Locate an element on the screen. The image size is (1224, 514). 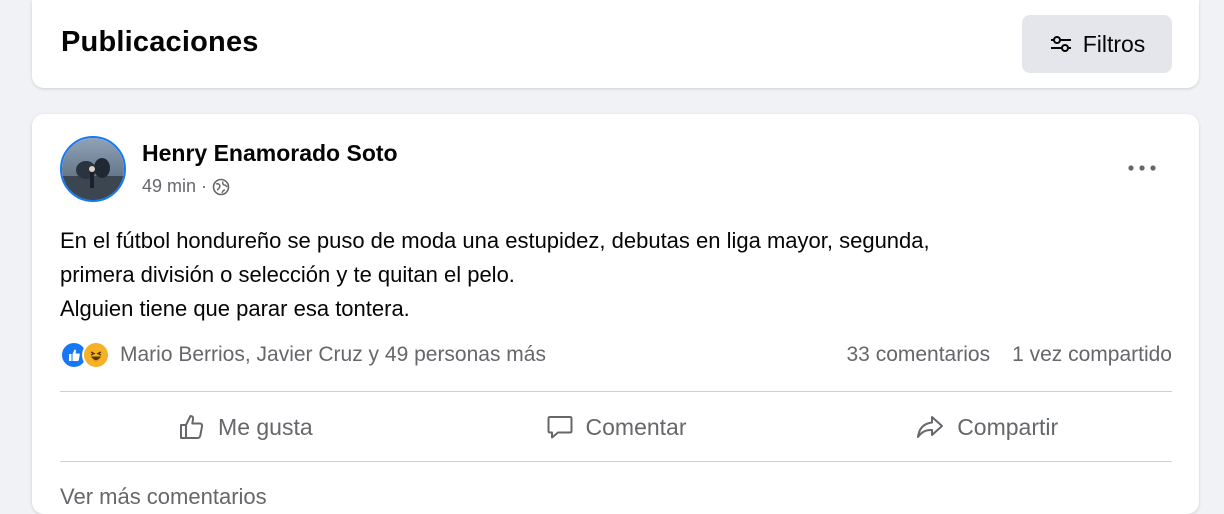
thumbs-up-icon is located at coordinates (192, 427).